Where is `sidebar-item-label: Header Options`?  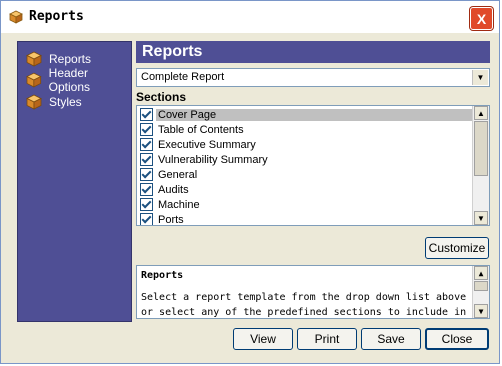
sidebar-item-label: Header Options is located at coordinates (69, 80).